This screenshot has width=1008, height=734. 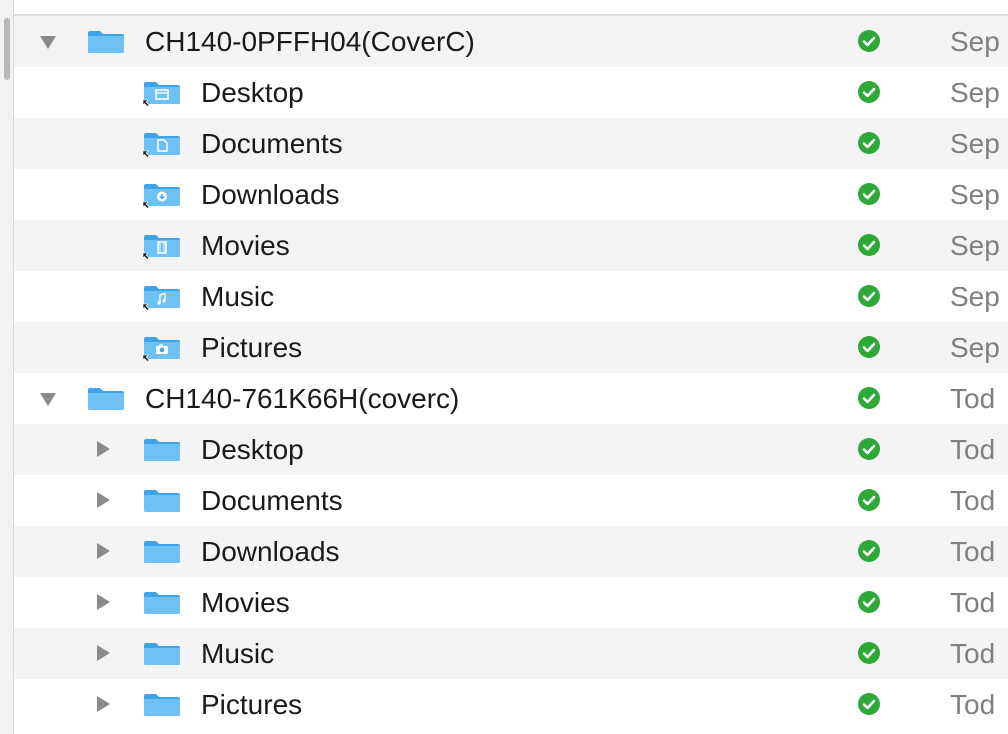 I want to click on pictures-folder-alias-icon, so click(x=162, y=348).